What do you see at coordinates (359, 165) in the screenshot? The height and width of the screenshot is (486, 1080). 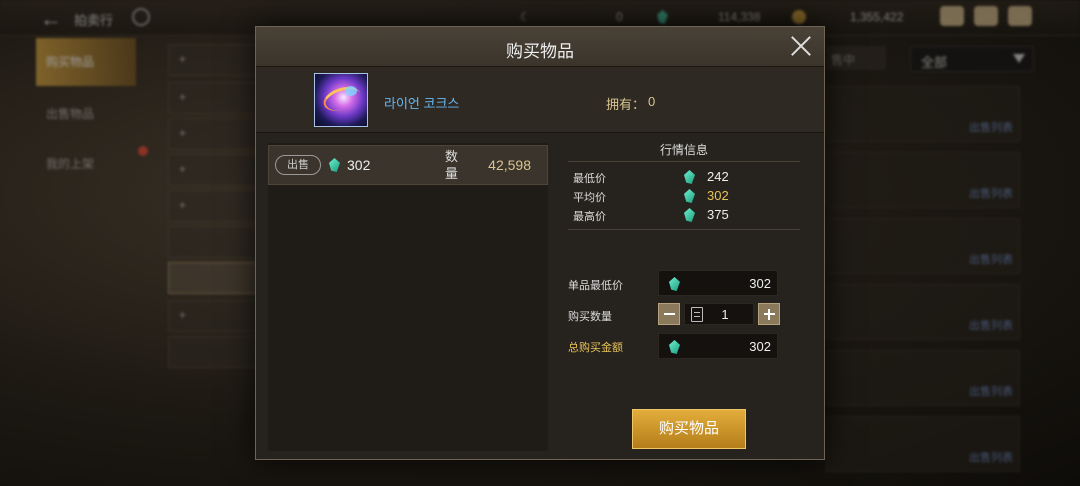 I see `listing-price: 302` at bounding box center [359, 165].